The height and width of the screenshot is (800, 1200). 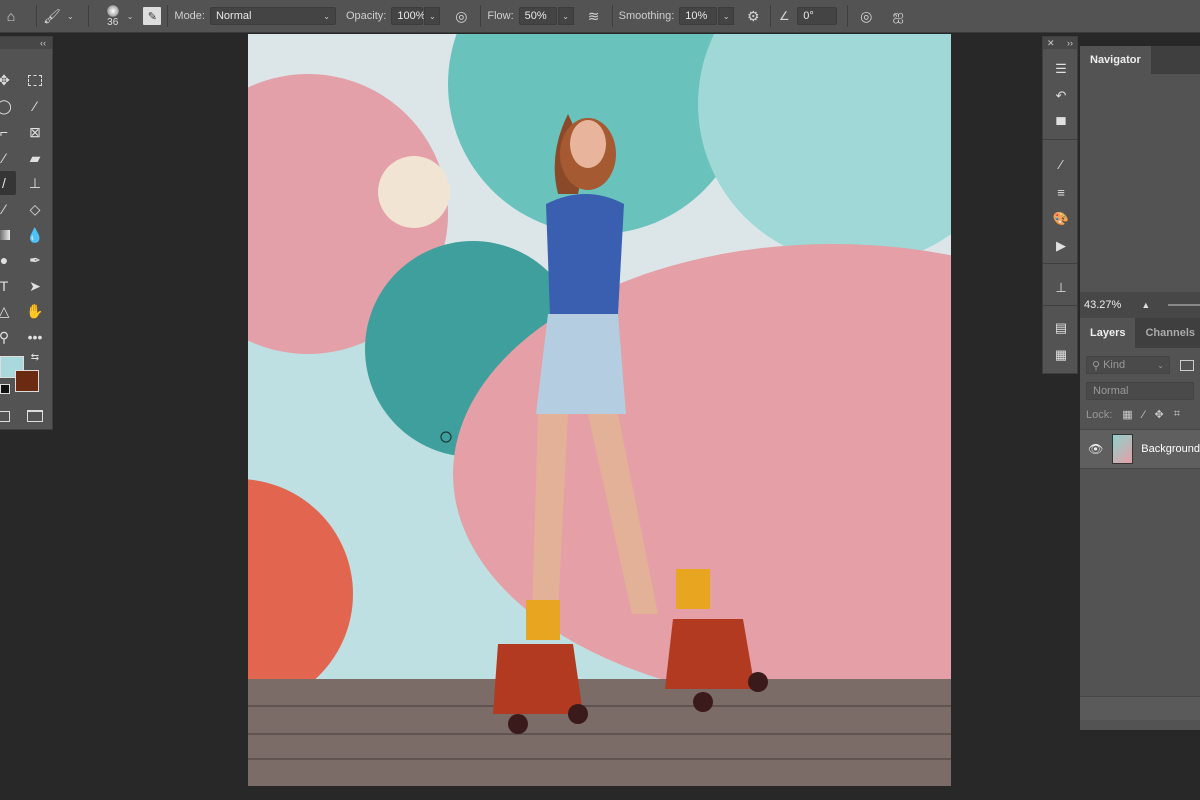 I want to click on mode-value: Normal, so click(x=233, y=16).